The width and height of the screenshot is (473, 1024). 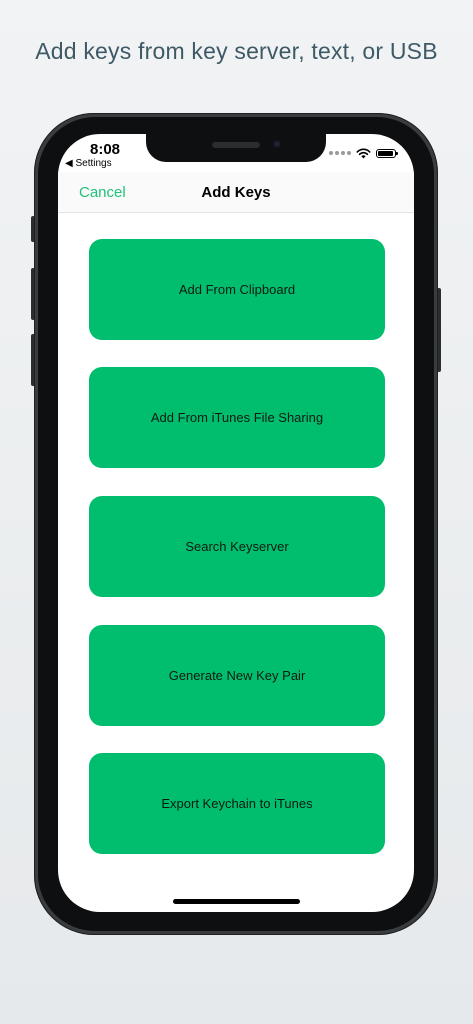 What do you see at coordinates (105, 149) in the screenshot?
I see `status-time: 8:08` at bounding box center [105, 149].